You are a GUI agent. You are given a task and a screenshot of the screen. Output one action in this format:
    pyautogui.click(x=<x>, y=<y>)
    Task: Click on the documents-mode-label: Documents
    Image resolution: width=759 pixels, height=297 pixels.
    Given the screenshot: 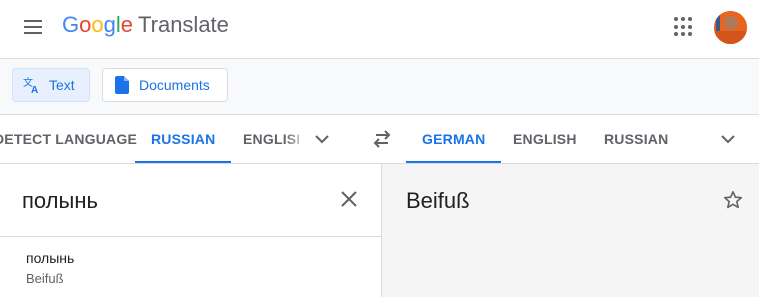 What is the action you would take?
    pyautogui.click(x=174, y=85)
    